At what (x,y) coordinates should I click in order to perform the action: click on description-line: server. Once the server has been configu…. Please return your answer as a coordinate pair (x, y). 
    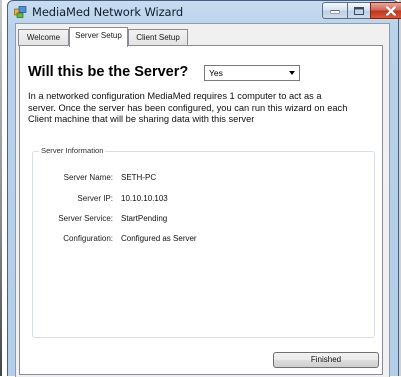
    Looking at the image, I should click on (188, 107).